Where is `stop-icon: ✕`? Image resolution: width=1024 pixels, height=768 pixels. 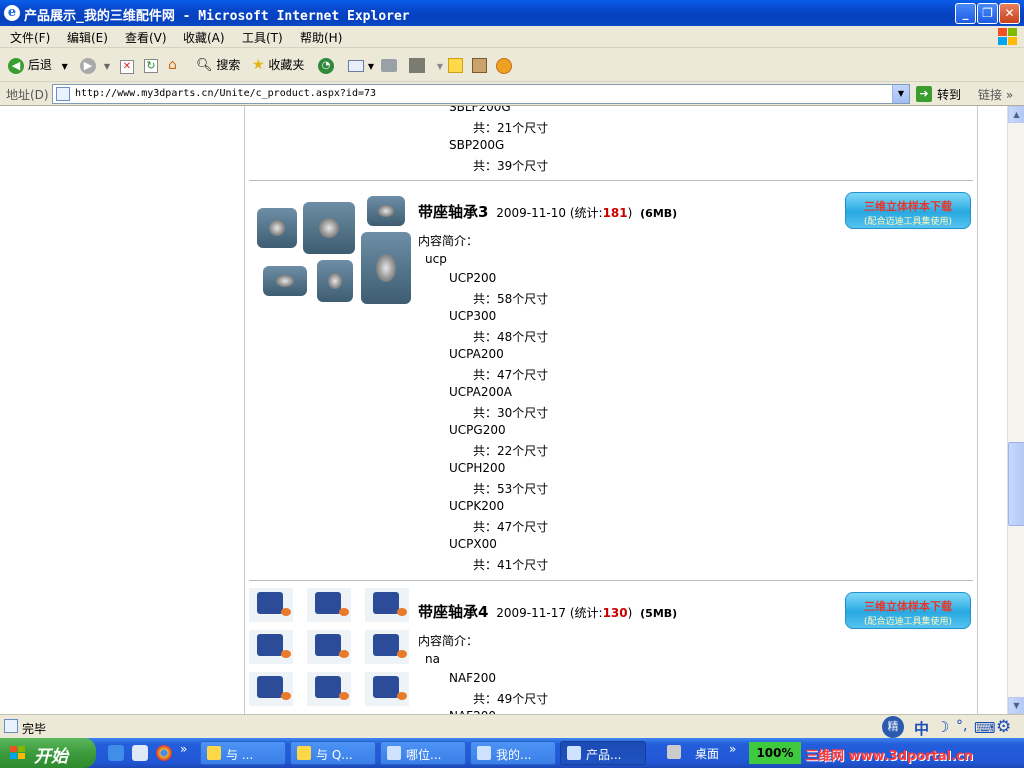
stop-icon: ✕ is located at coordinates (127, 67).